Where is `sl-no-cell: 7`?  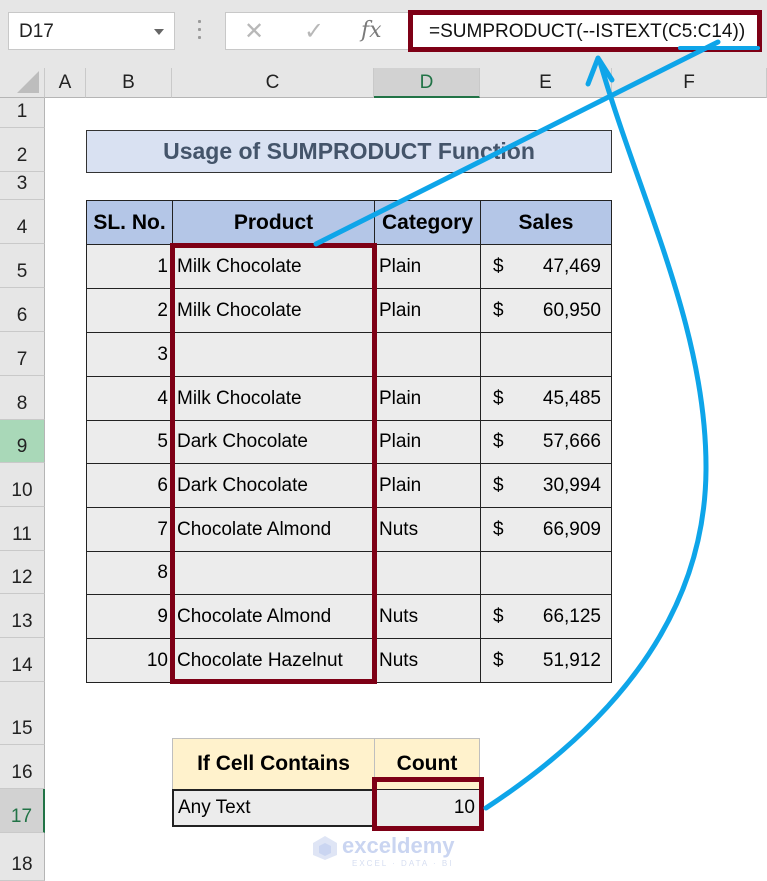
sl-no-cell: 7 is located at coordinates (129, 529).